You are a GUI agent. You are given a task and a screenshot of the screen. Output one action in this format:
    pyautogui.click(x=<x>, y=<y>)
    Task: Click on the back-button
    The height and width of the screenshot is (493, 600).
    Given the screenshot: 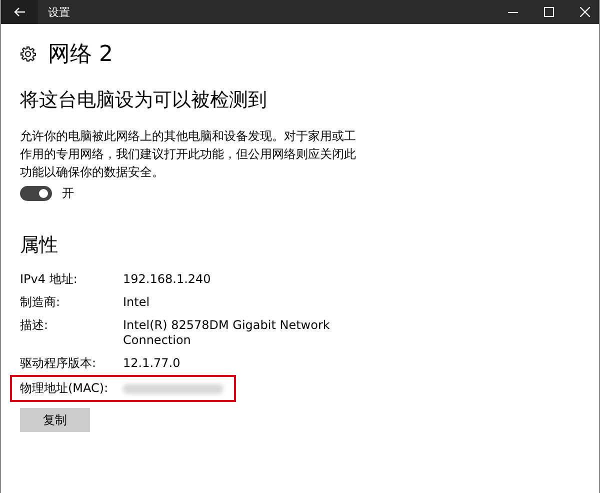 What is the action you would take?
    pyautogui.click(x=19, y=12)
    